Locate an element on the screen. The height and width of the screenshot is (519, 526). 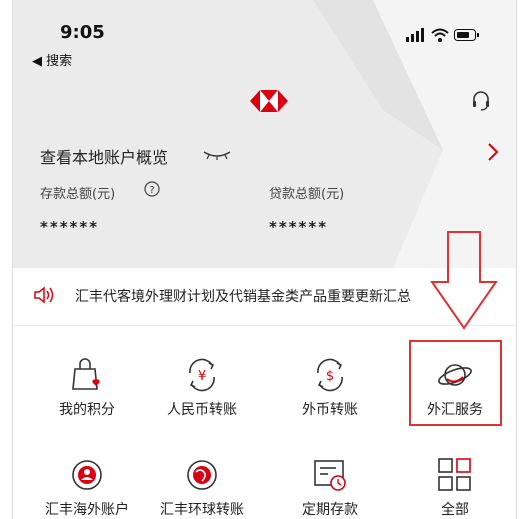
service-time-deposit: 定期存款 is located at coordinates (330, 487).